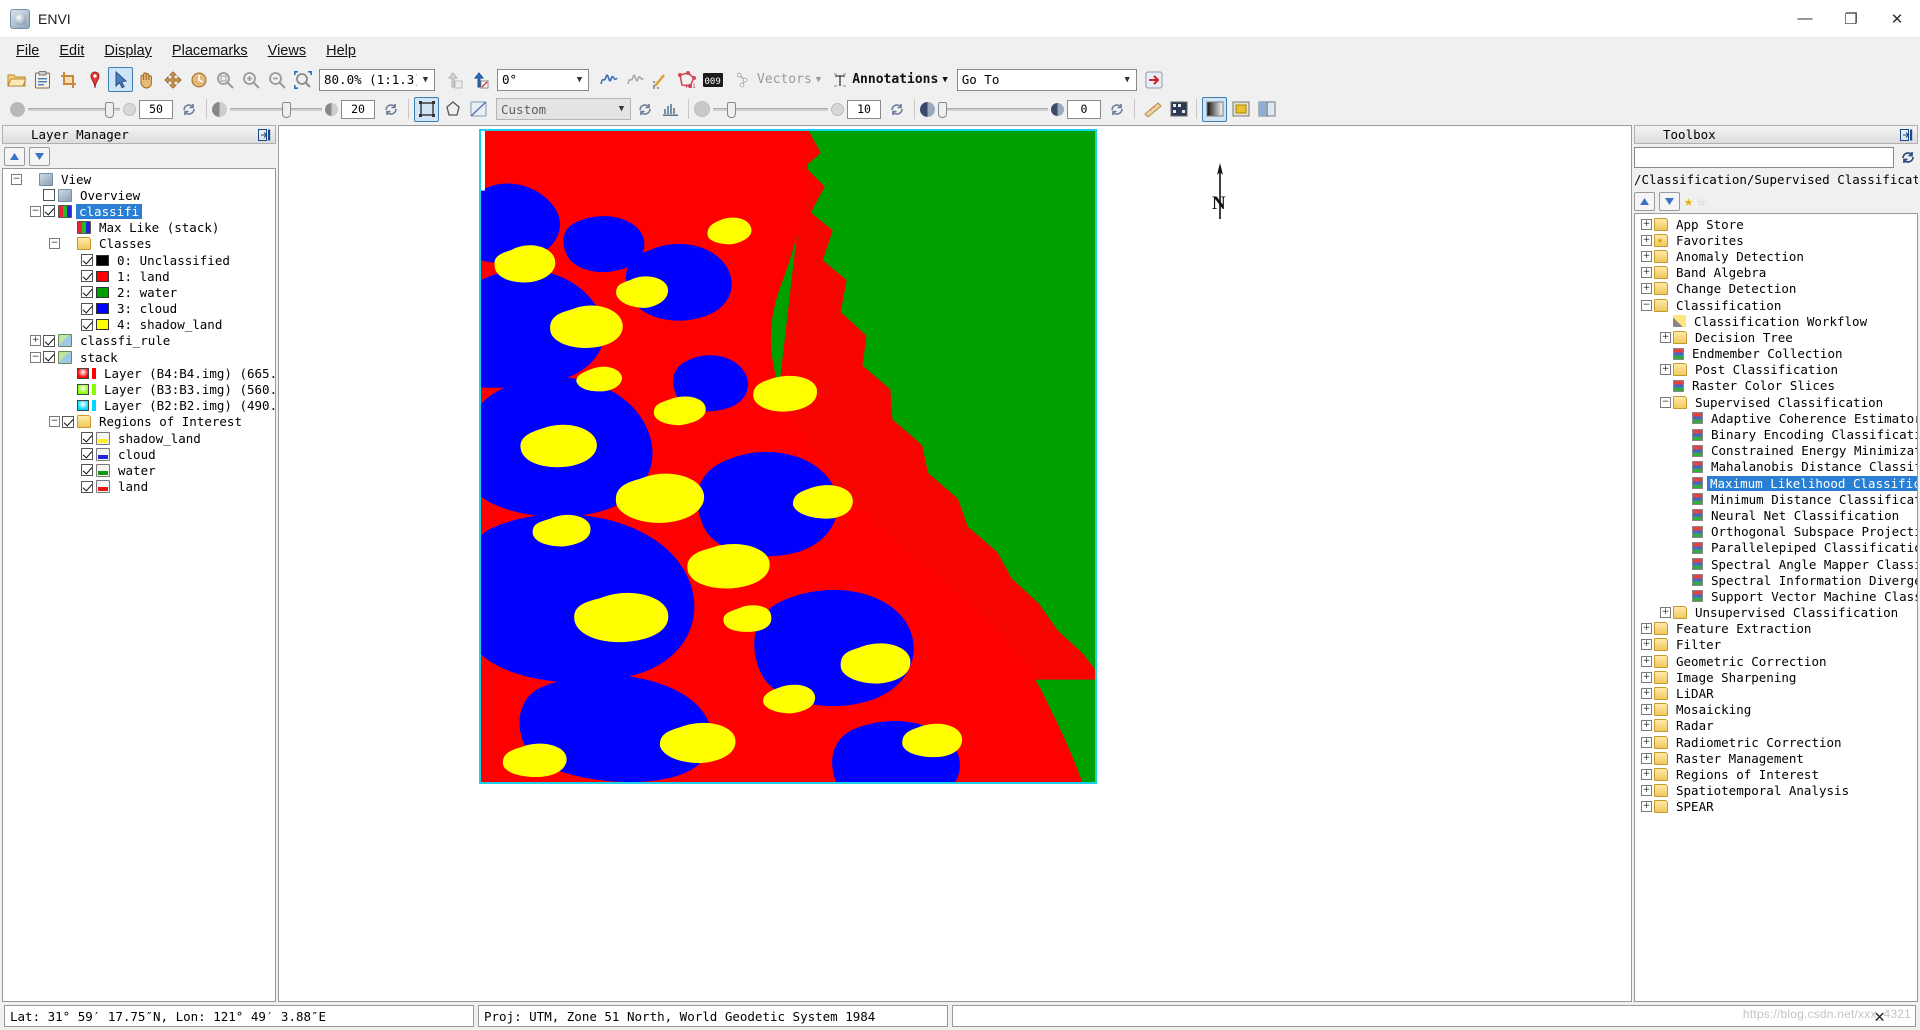 The width and height of the screenshot is (1920, 1030). Describe the element at coordinates (128, 51) in the screenshot. I see `menu-display: Display` at that location.